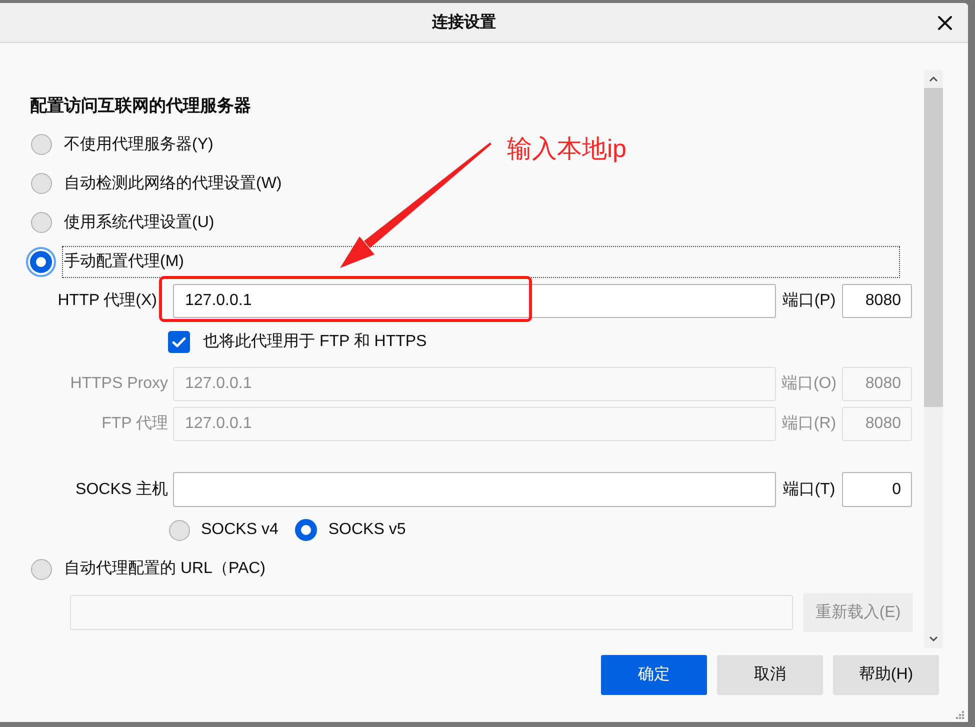 Image resolution: width=975 pixels, height=727 pixels. What do you see at coordinates (809, 384) in the screenshot?
I see `port-label: 端口(O)` at bounding box center [809, 384].